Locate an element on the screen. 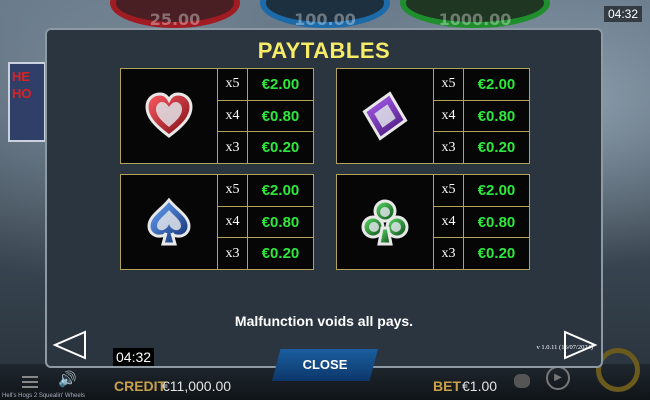  bet-value: €1.00 is located at coordinates (480, 386).